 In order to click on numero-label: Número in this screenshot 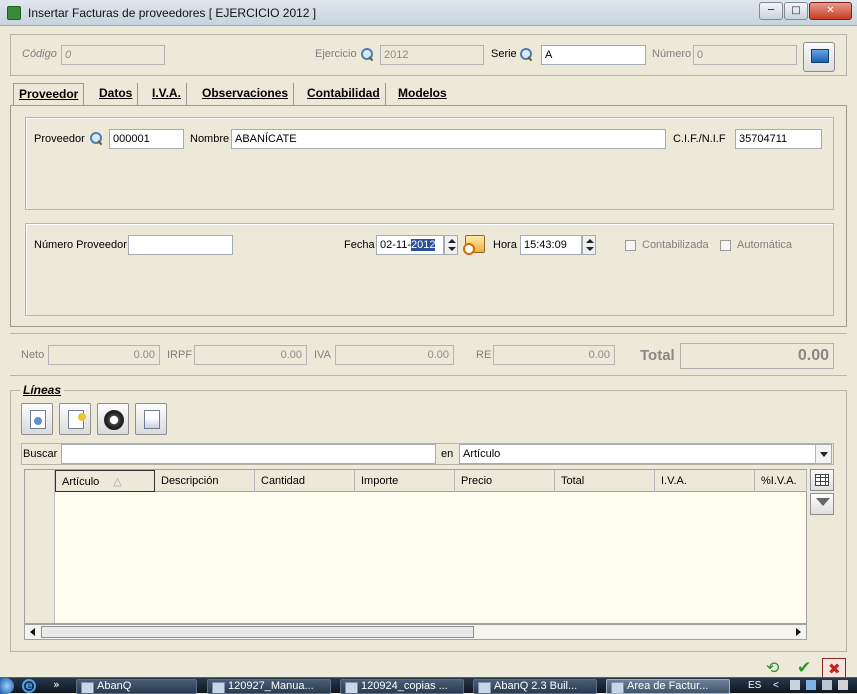, I will do `click(672, 54)`.